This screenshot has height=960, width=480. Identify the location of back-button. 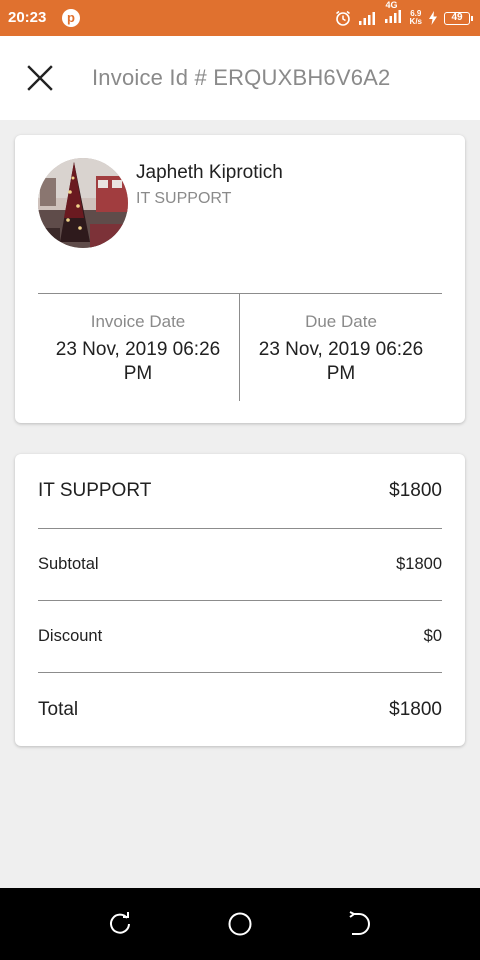
(360, 924).